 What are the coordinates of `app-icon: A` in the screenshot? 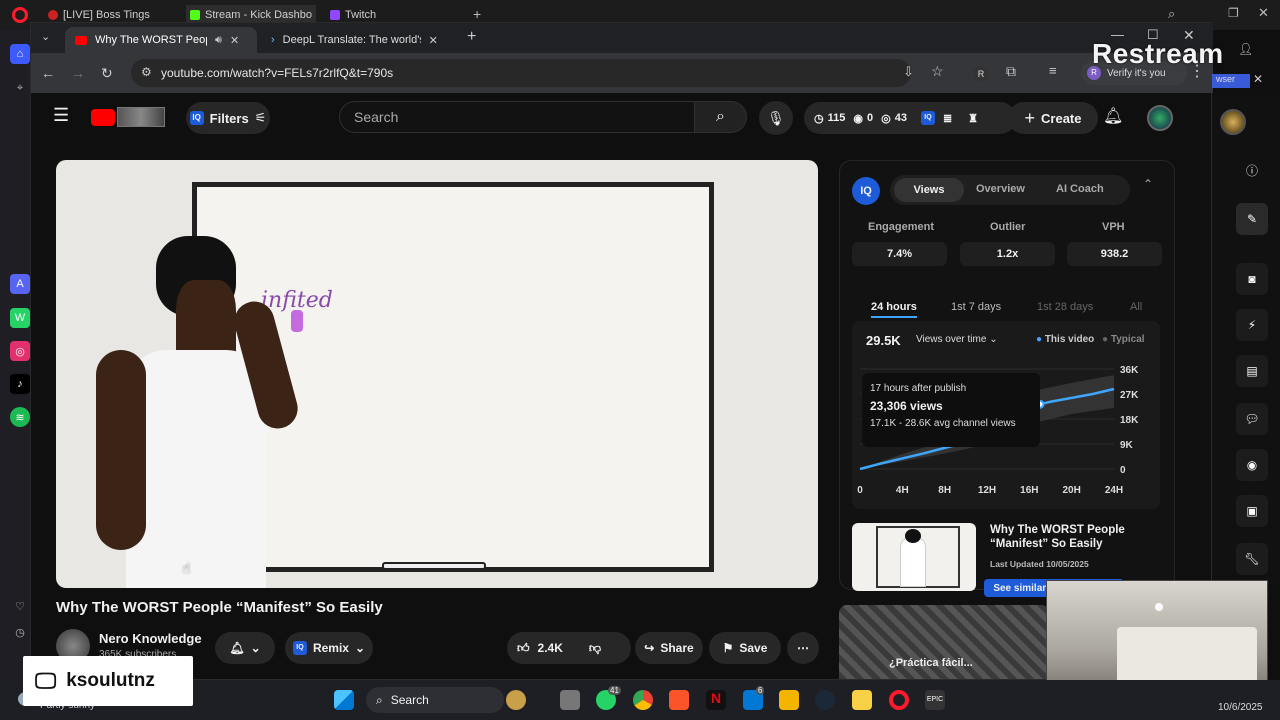 It's located at (20, 284).